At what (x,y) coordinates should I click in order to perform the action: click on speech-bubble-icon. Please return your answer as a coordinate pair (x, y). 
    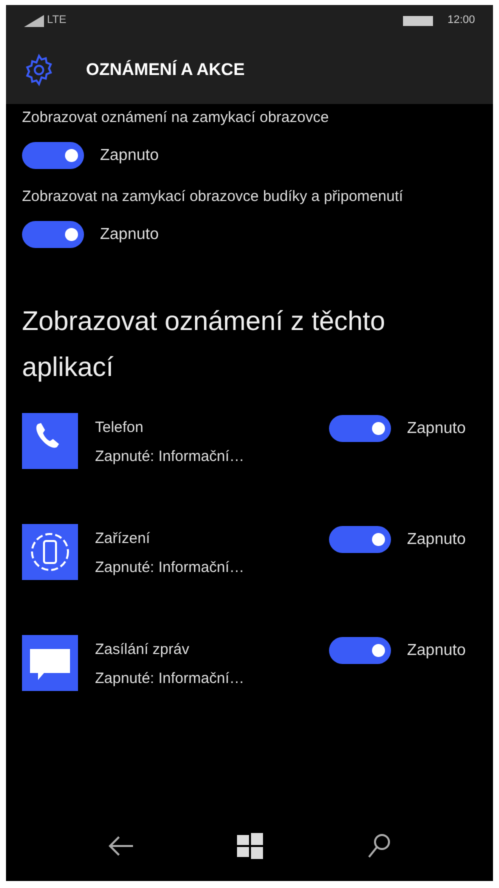
    Looking at the image, I should click on (50, 663).